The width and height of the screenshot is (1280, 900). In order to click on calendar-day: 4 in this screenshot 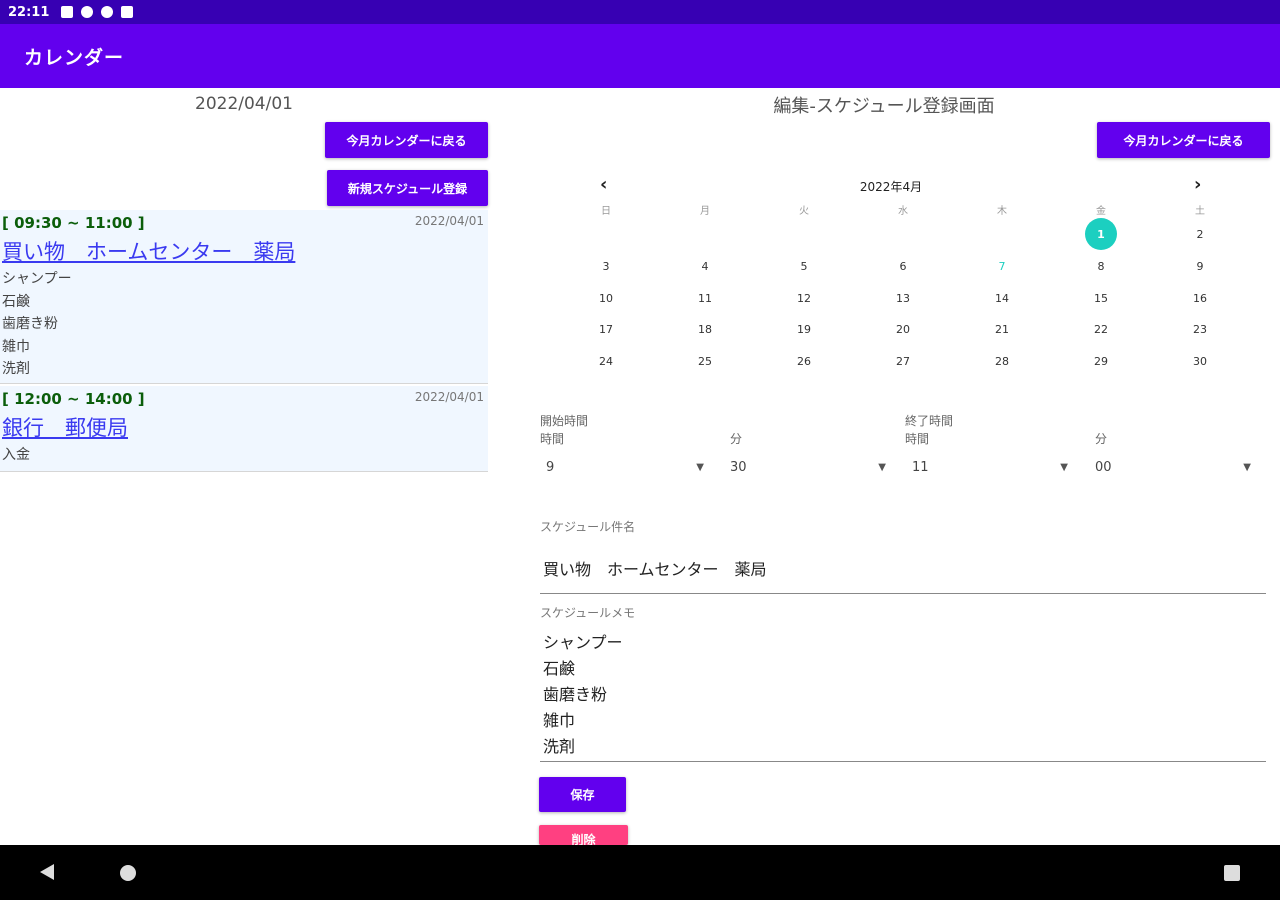, I will do `click(705, 266)`.